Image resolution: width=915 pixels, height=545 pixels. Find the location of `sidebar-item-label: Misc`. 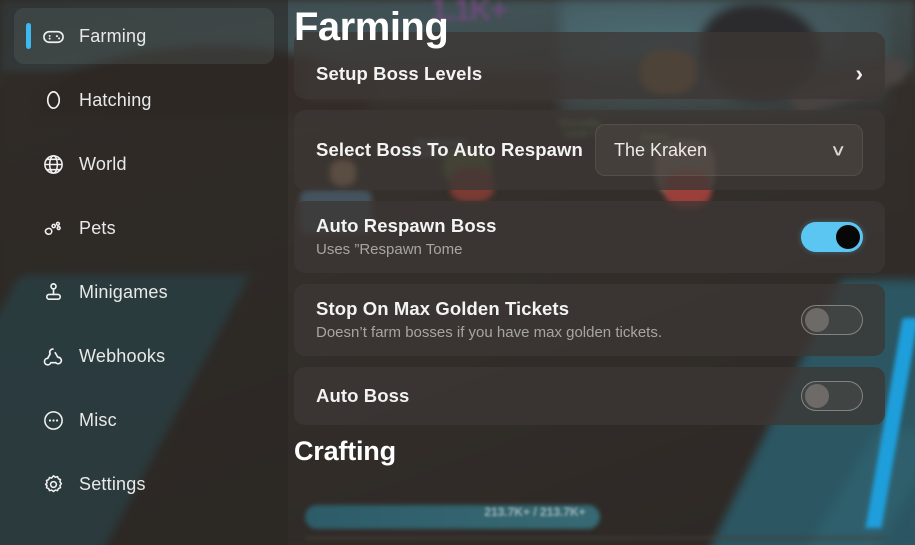

sidebar-item-label: Misc is located at coordinates (98, 419).